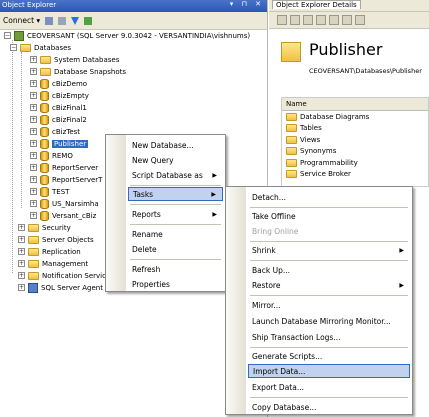 The height and width of the screenshot is (417, 429). What do you see at coordinates (29, 5) in the screenshot?
I see `object-explorer-title: Object Explorer` at bounding box center [29, 5].